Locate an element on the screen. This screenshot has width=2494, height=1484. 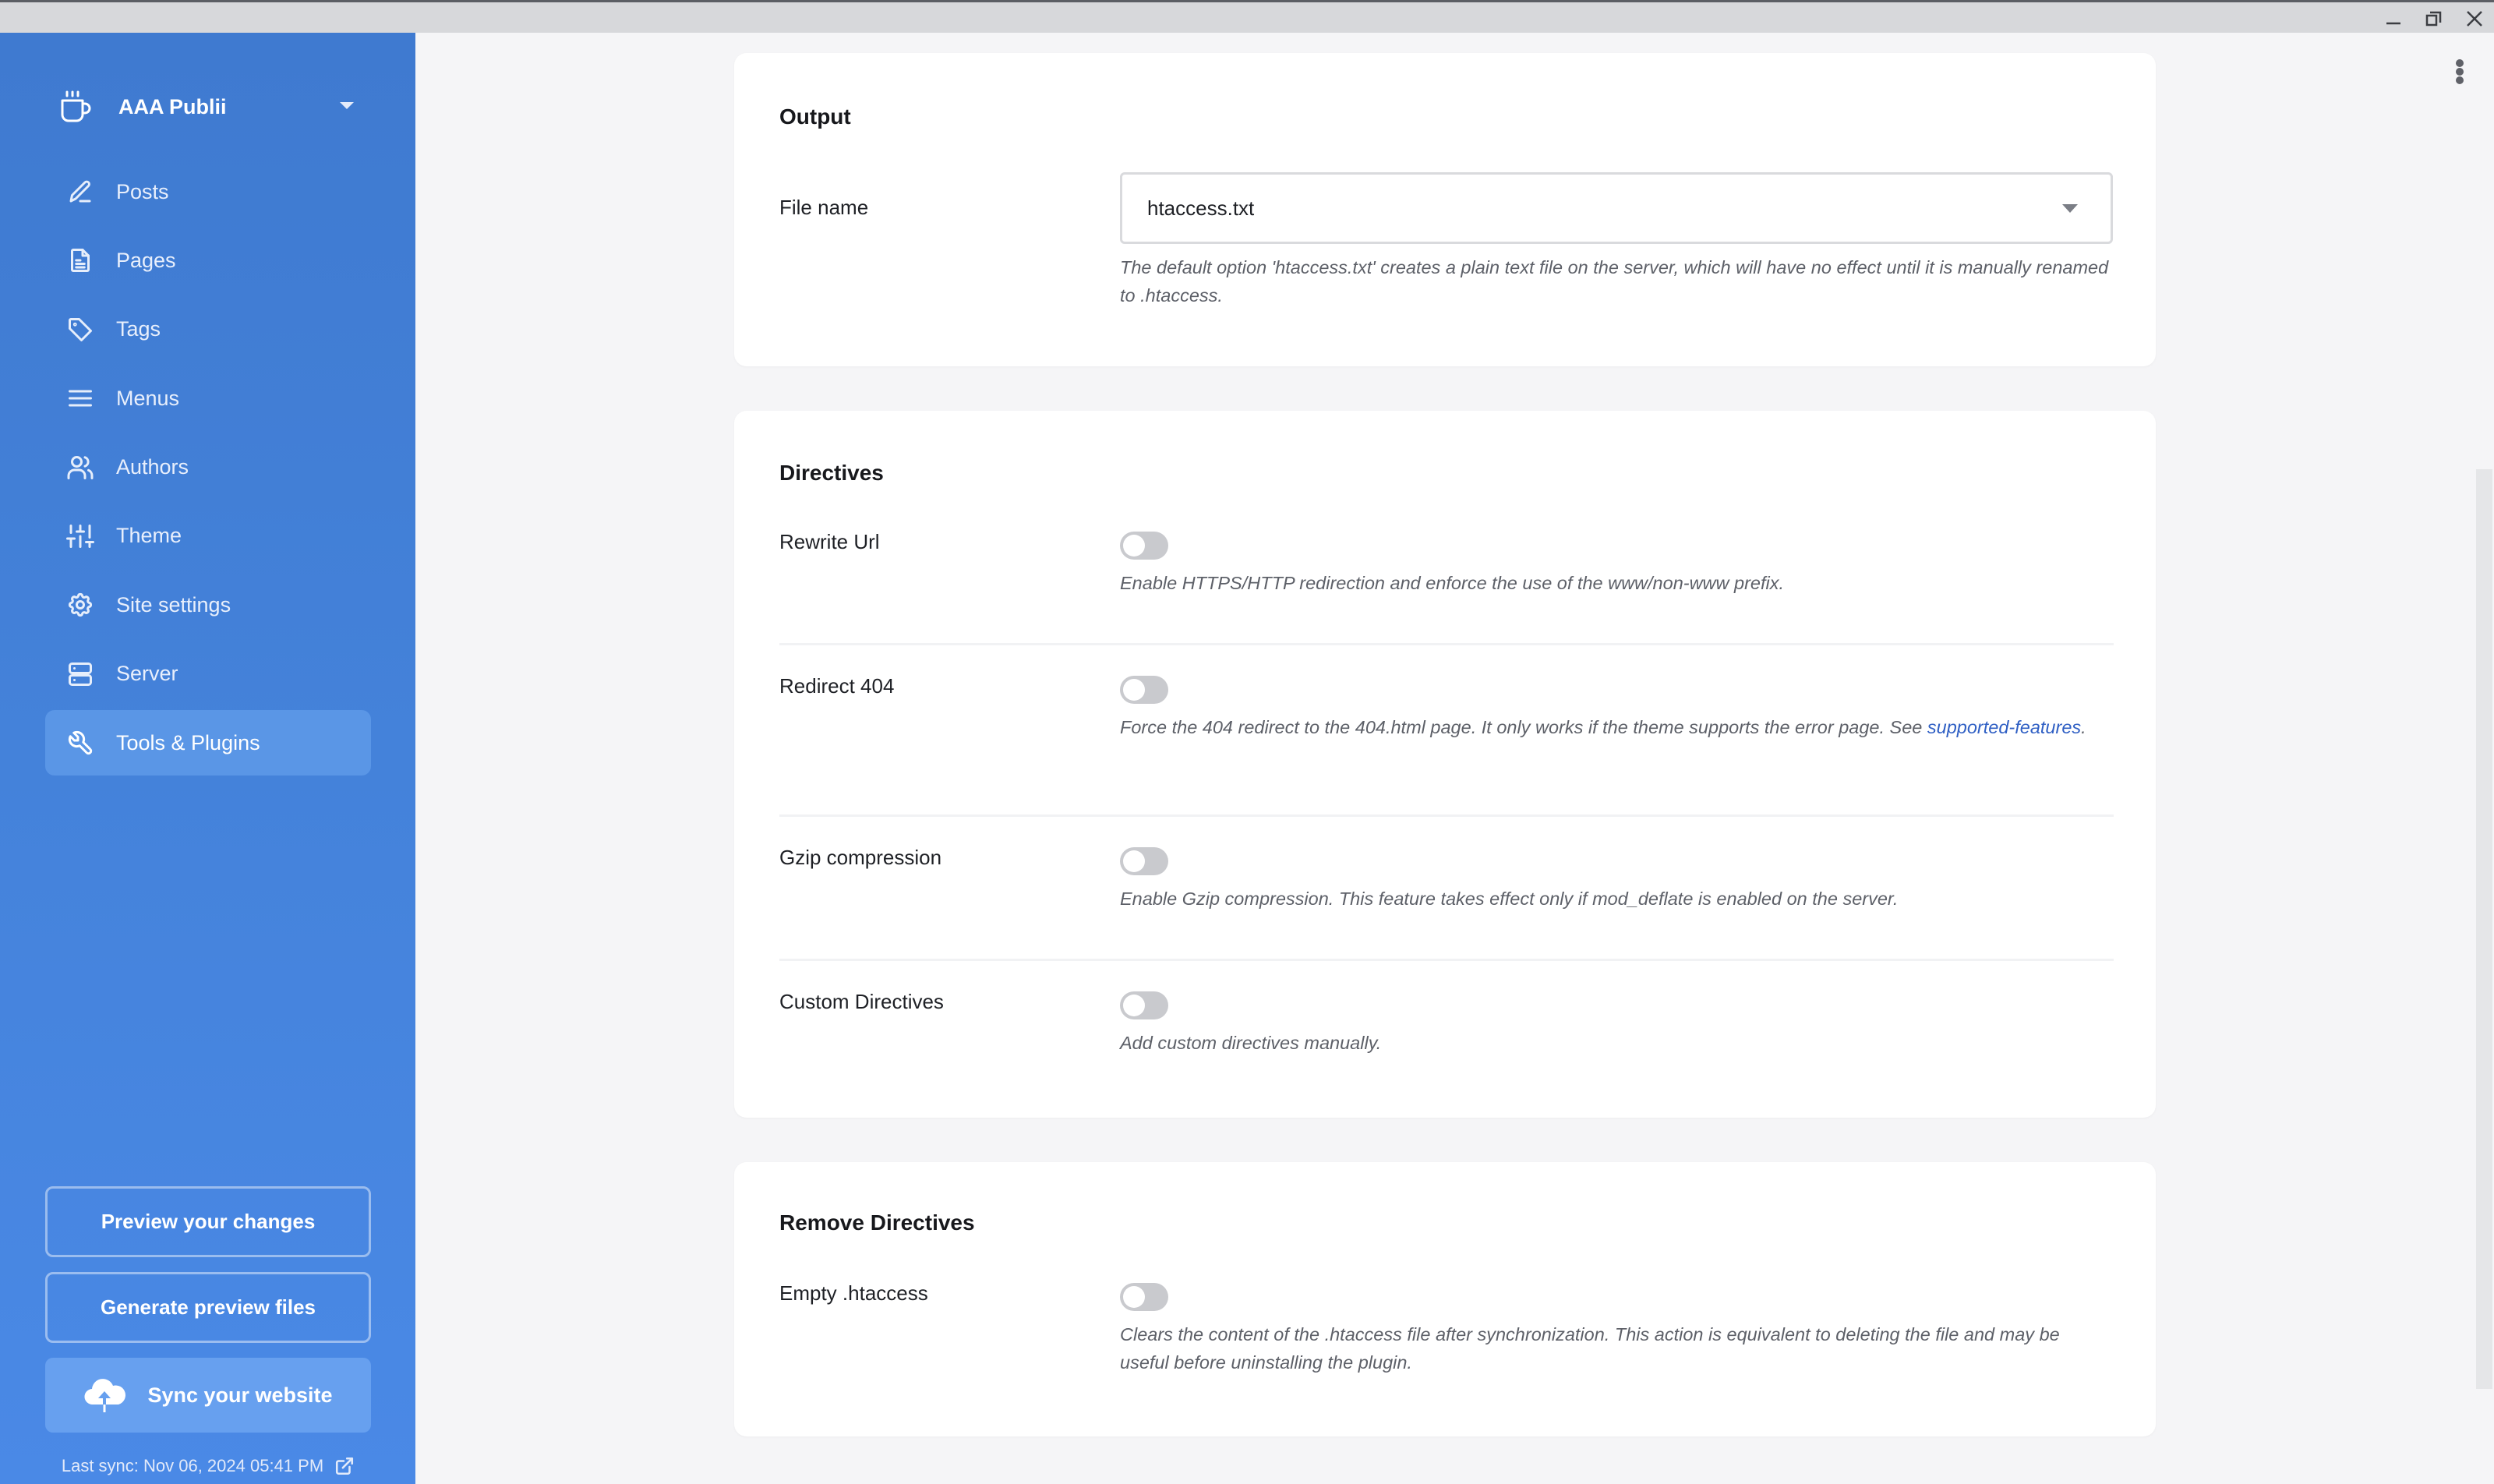
redirect-404-help-end: . is located at coordinates (2083, 727).